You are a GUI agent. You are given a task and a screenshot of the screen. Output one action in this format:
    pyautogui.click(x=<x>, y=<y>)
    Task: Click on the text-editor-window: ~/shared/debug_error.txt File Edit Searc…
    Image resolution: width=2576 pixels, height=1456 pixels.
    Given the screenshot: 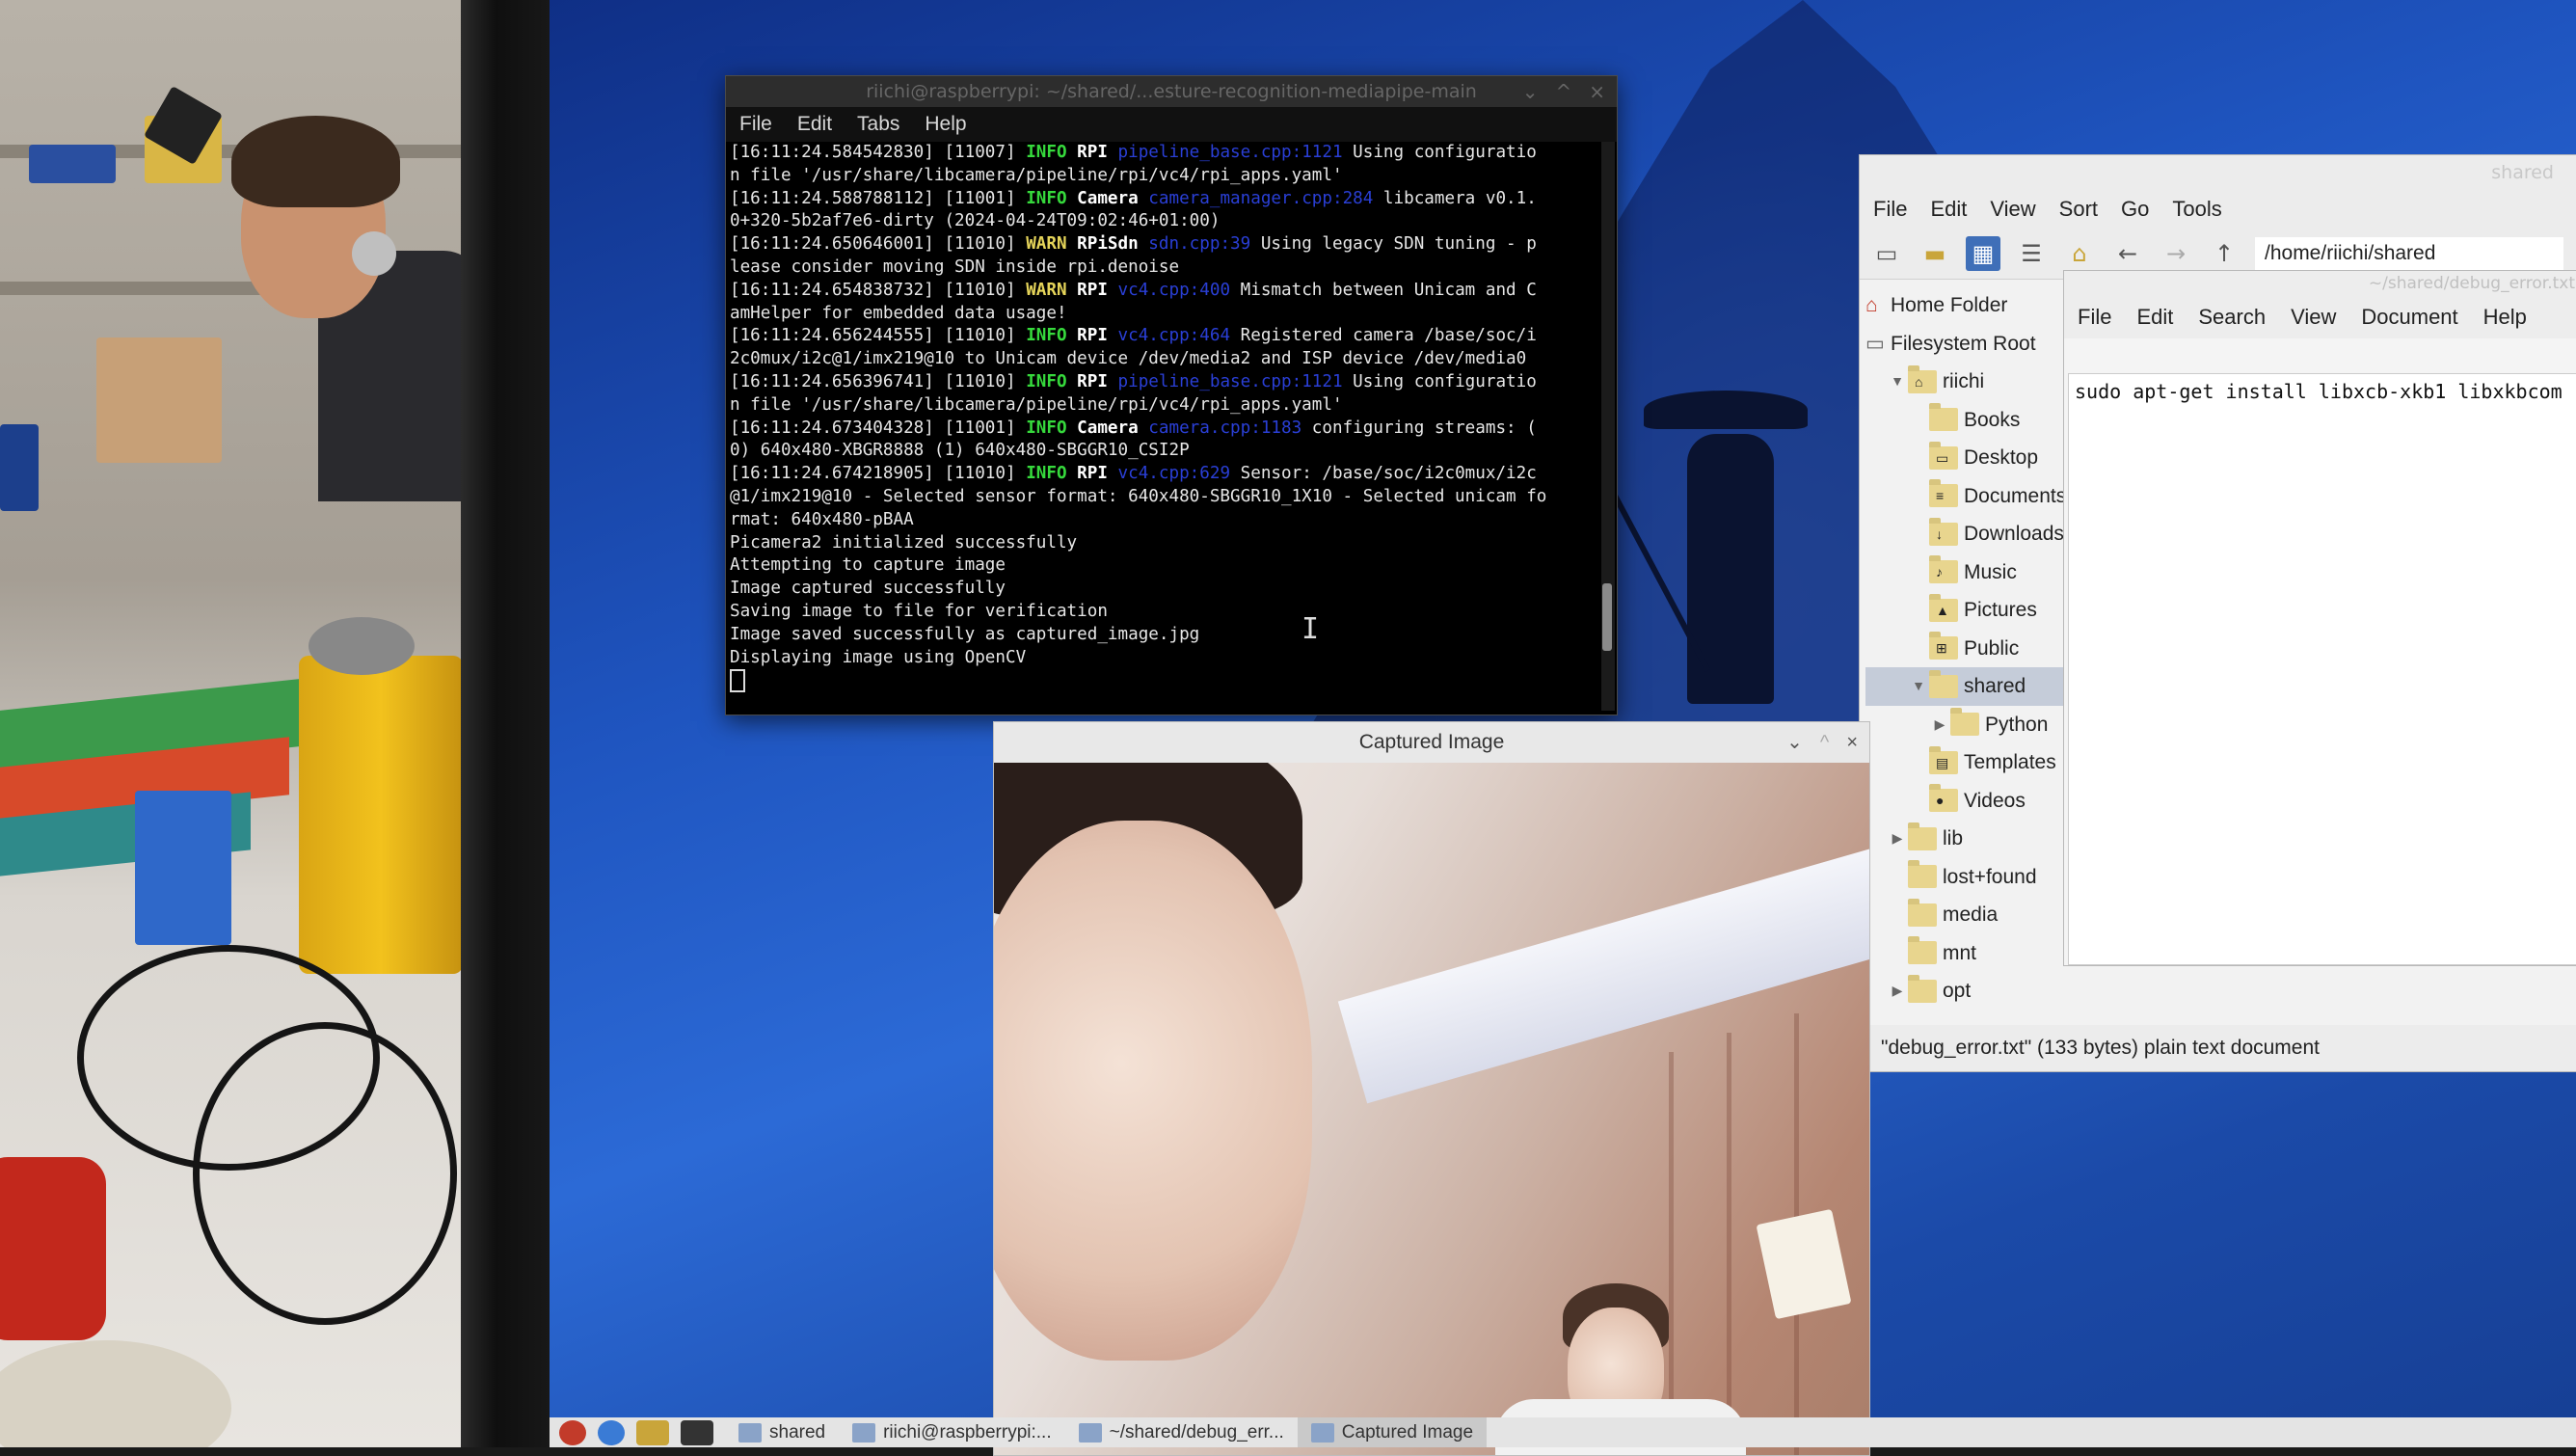 What is the action you would take?
    pyautogui.click(x=2319, y=618)
    